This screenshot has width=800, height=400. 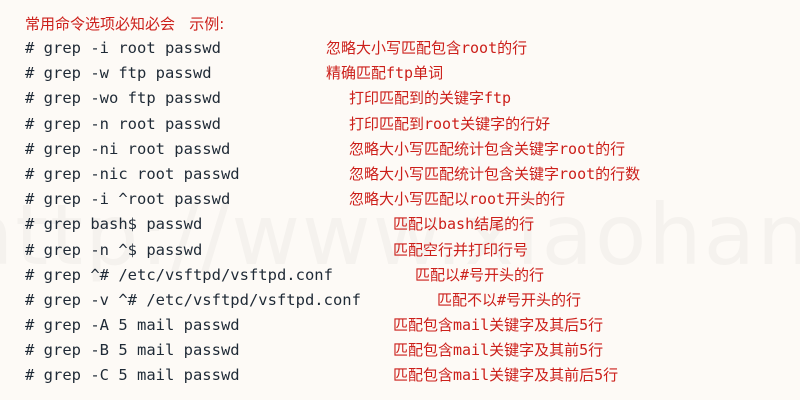 I want to click on command-description: 打印匹配到root关键字的行好, so click(x=450, y=123).